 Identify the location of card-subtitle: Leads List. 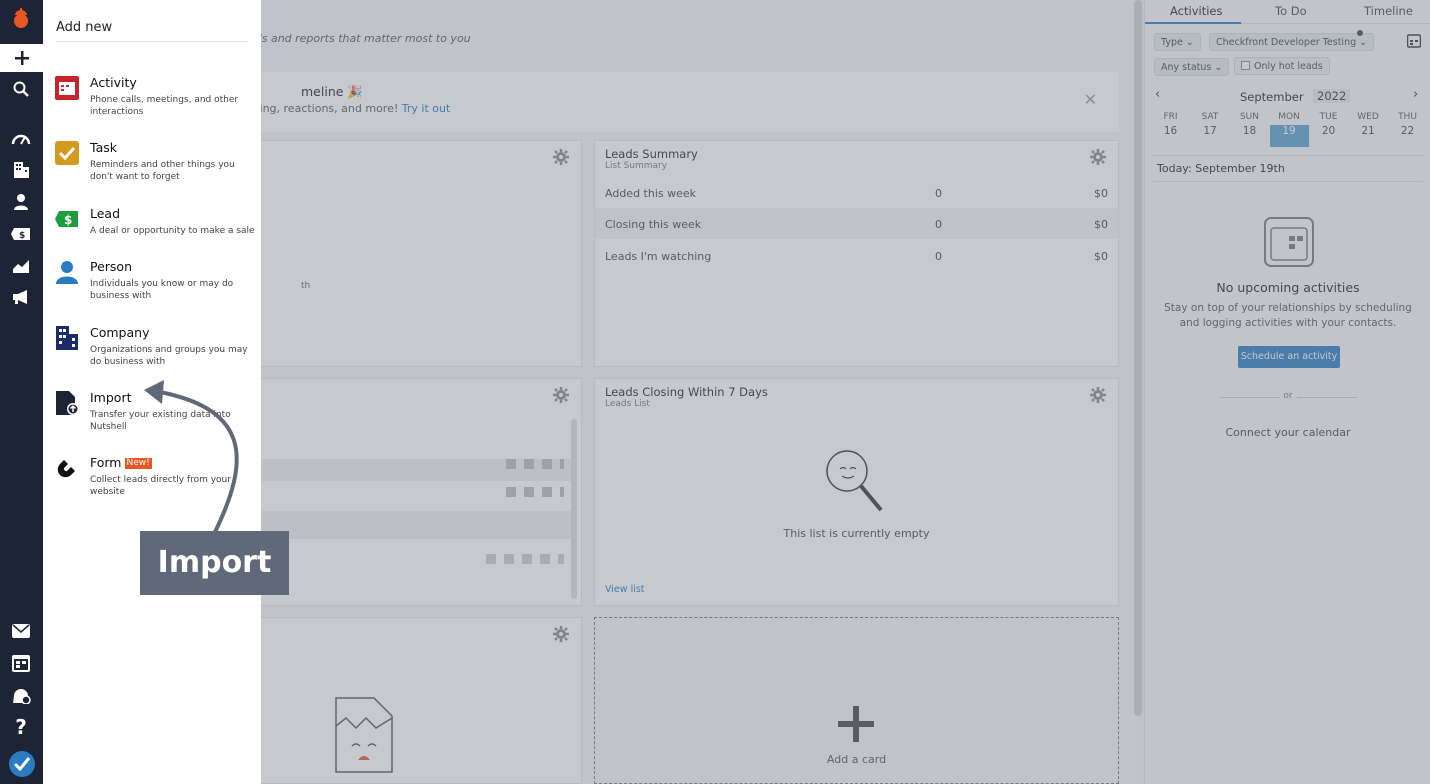
(627, 404).